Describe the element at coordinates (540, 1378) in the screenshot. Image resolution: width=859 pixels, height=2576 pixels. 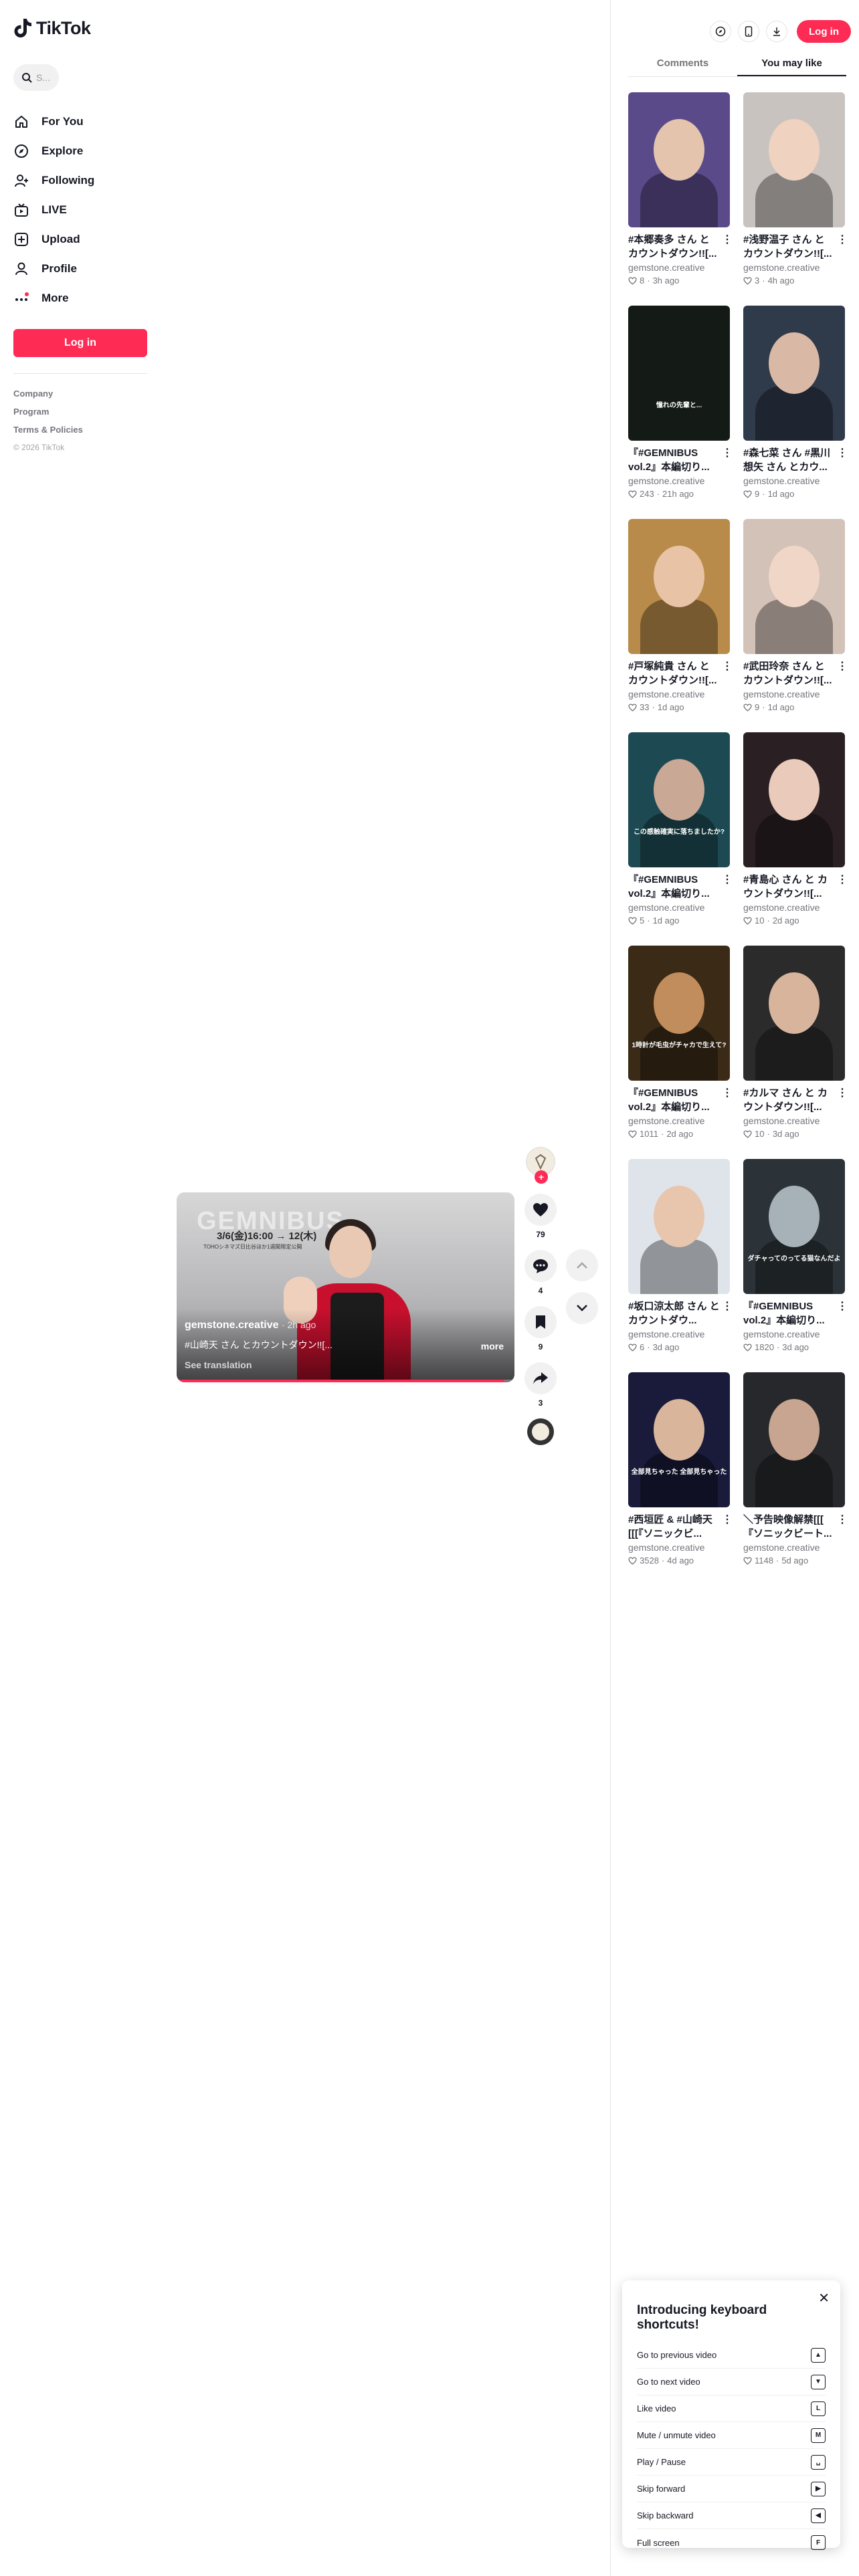
I see `share-button` at that location.